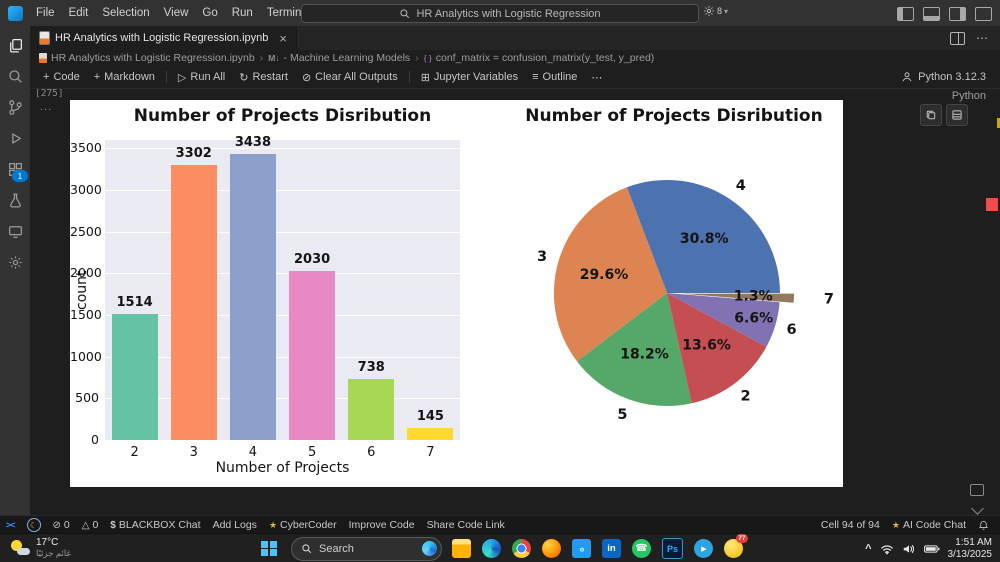  I want to click on bar-value-label: 738, so click(371, 367).